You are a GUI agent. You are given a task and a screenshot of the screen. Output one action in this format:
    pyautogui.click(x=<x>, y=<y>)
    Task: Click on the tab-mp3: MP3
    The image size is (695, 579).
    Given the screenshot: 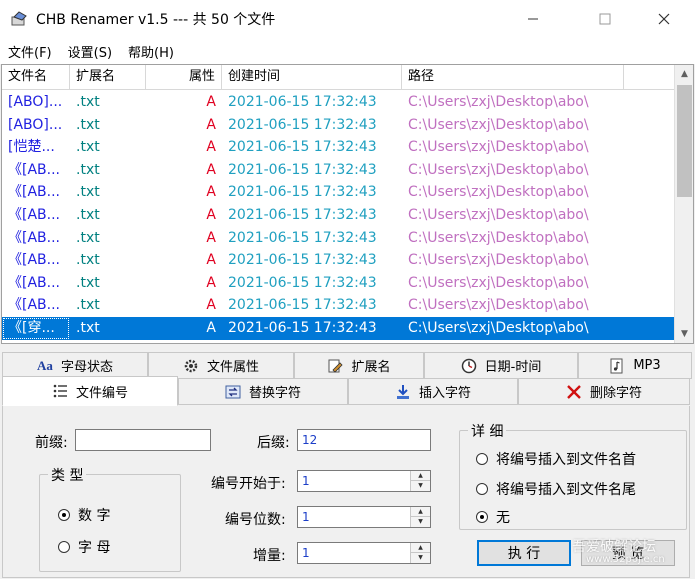 What is the action you would take?
    pyautogui.click(x=635, y=365)
    